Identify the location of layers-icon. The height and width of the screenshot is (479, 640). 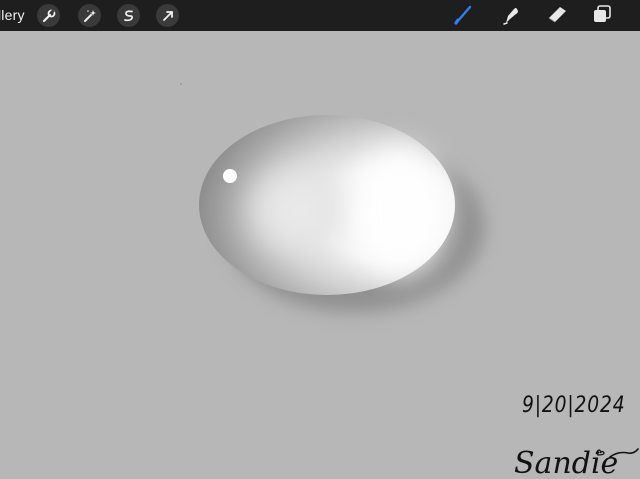
(602, 16).